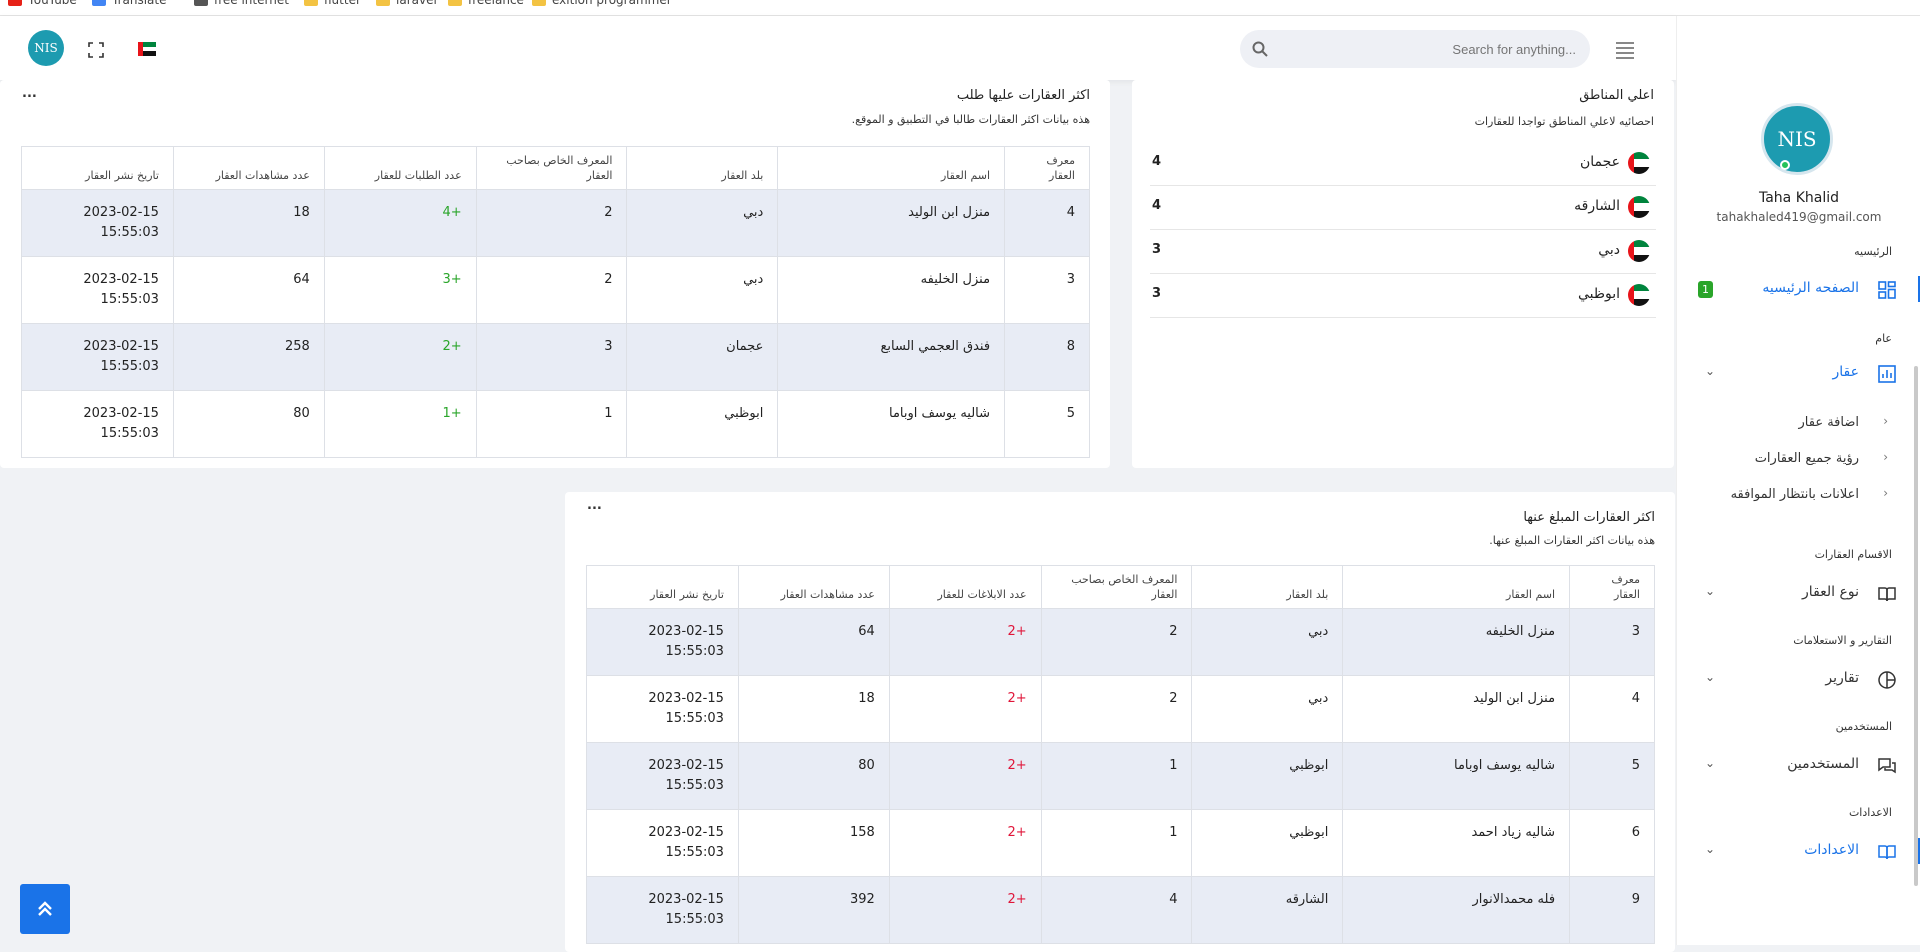  I want to click on globe-icon, so click(201, 3).